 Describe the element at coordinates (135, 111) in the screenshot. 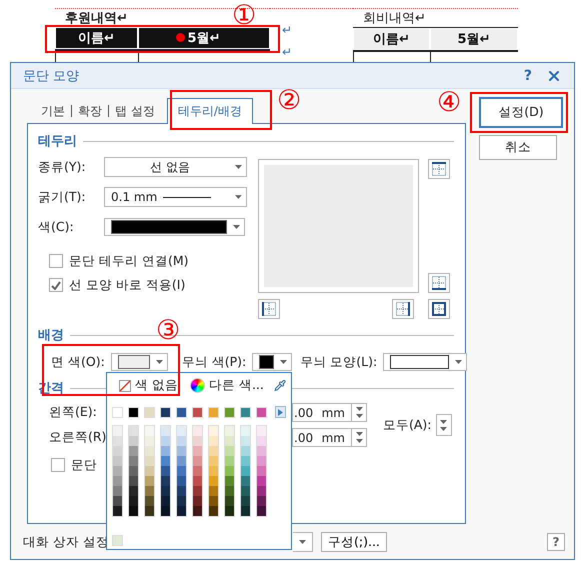

I see `tab: 탭 설정` at that location.